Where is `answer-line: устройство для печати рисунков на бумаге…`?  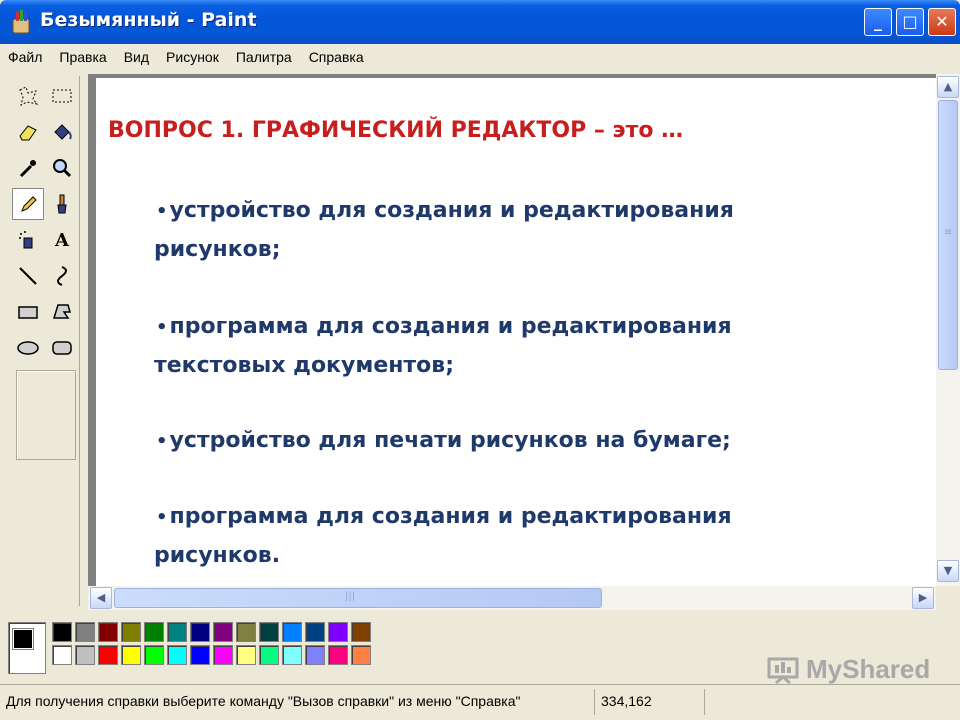 answer-line: устройство для печати рисунков на бумаге… is located at coordinates (450, 440).